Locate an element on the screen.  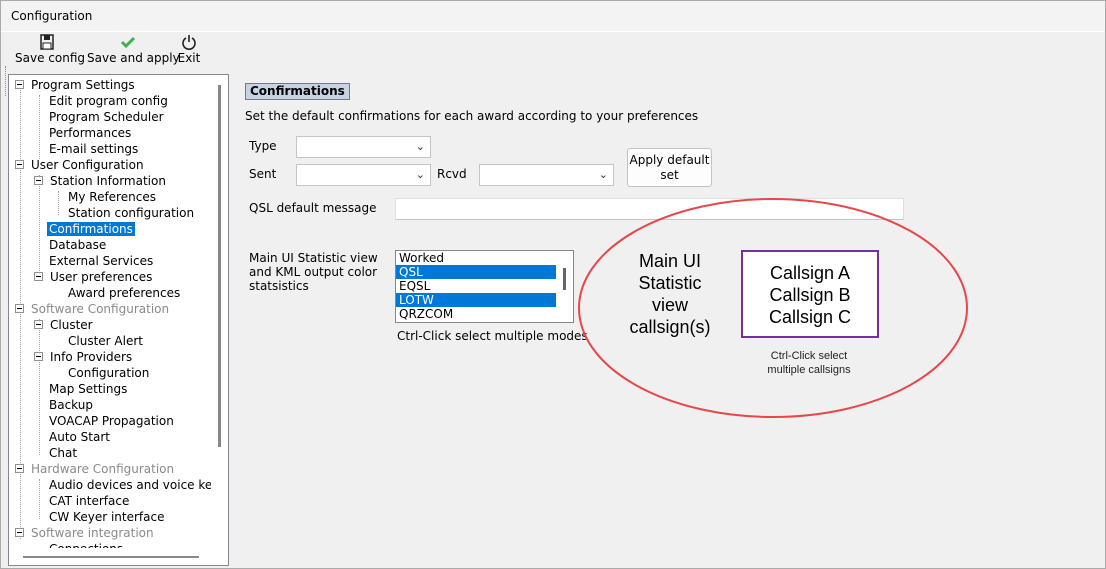
callsigns-hint: Ctrl-Click select multiple callsigns is located at coordinates (809, 363).